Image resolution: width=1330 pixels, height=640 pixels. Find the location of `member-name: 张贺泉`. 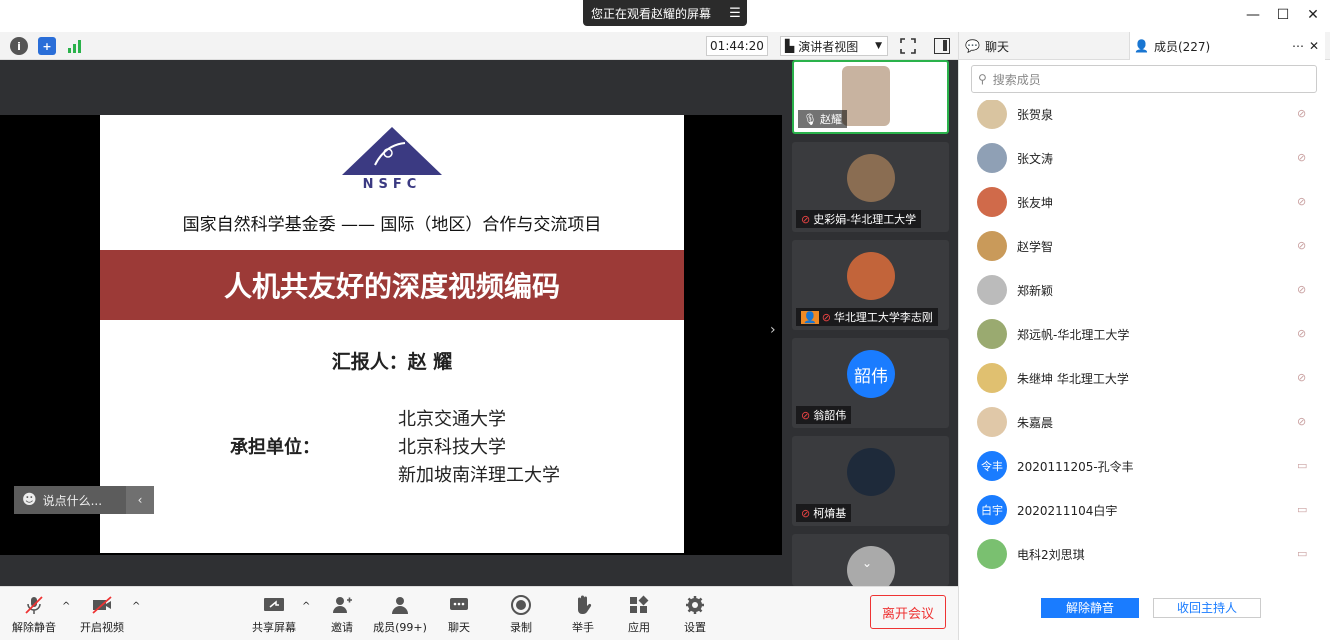

member-name: 张贺泉 is located at coordinates (1035, 114).